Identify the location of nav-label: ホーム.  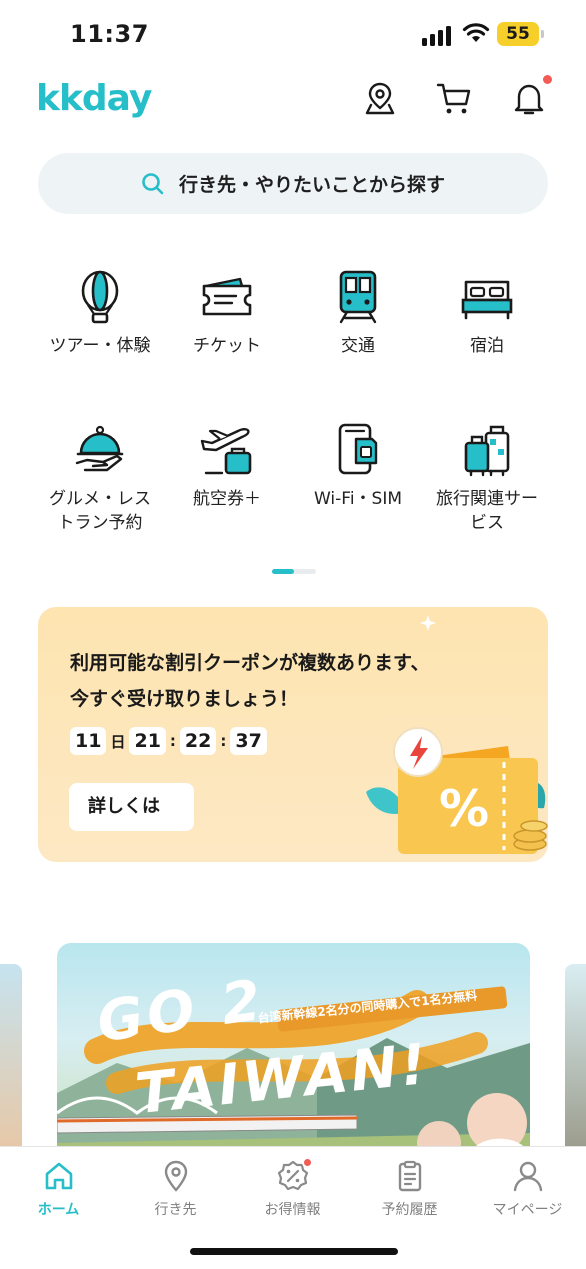
(58, 1210).